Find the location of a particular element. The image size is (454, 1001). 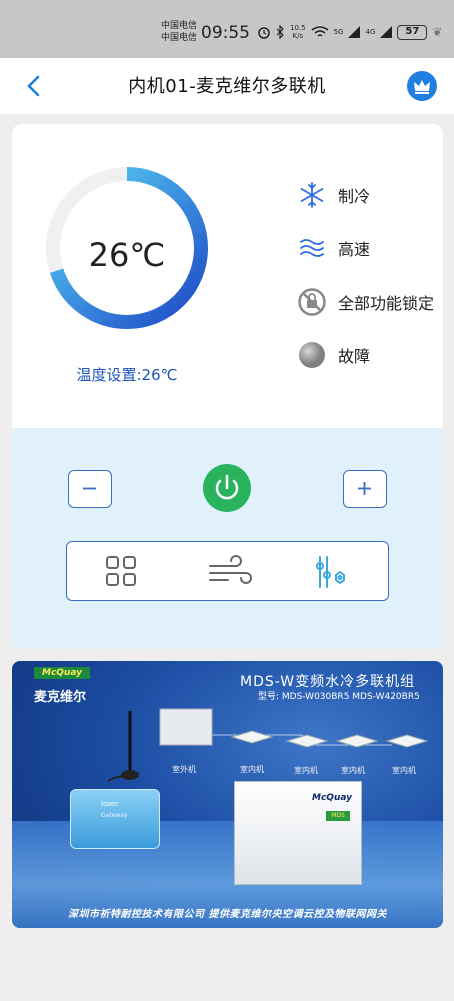

temperature-setpoint: 温度设置:26℃ is located at coordinates (127, 375).